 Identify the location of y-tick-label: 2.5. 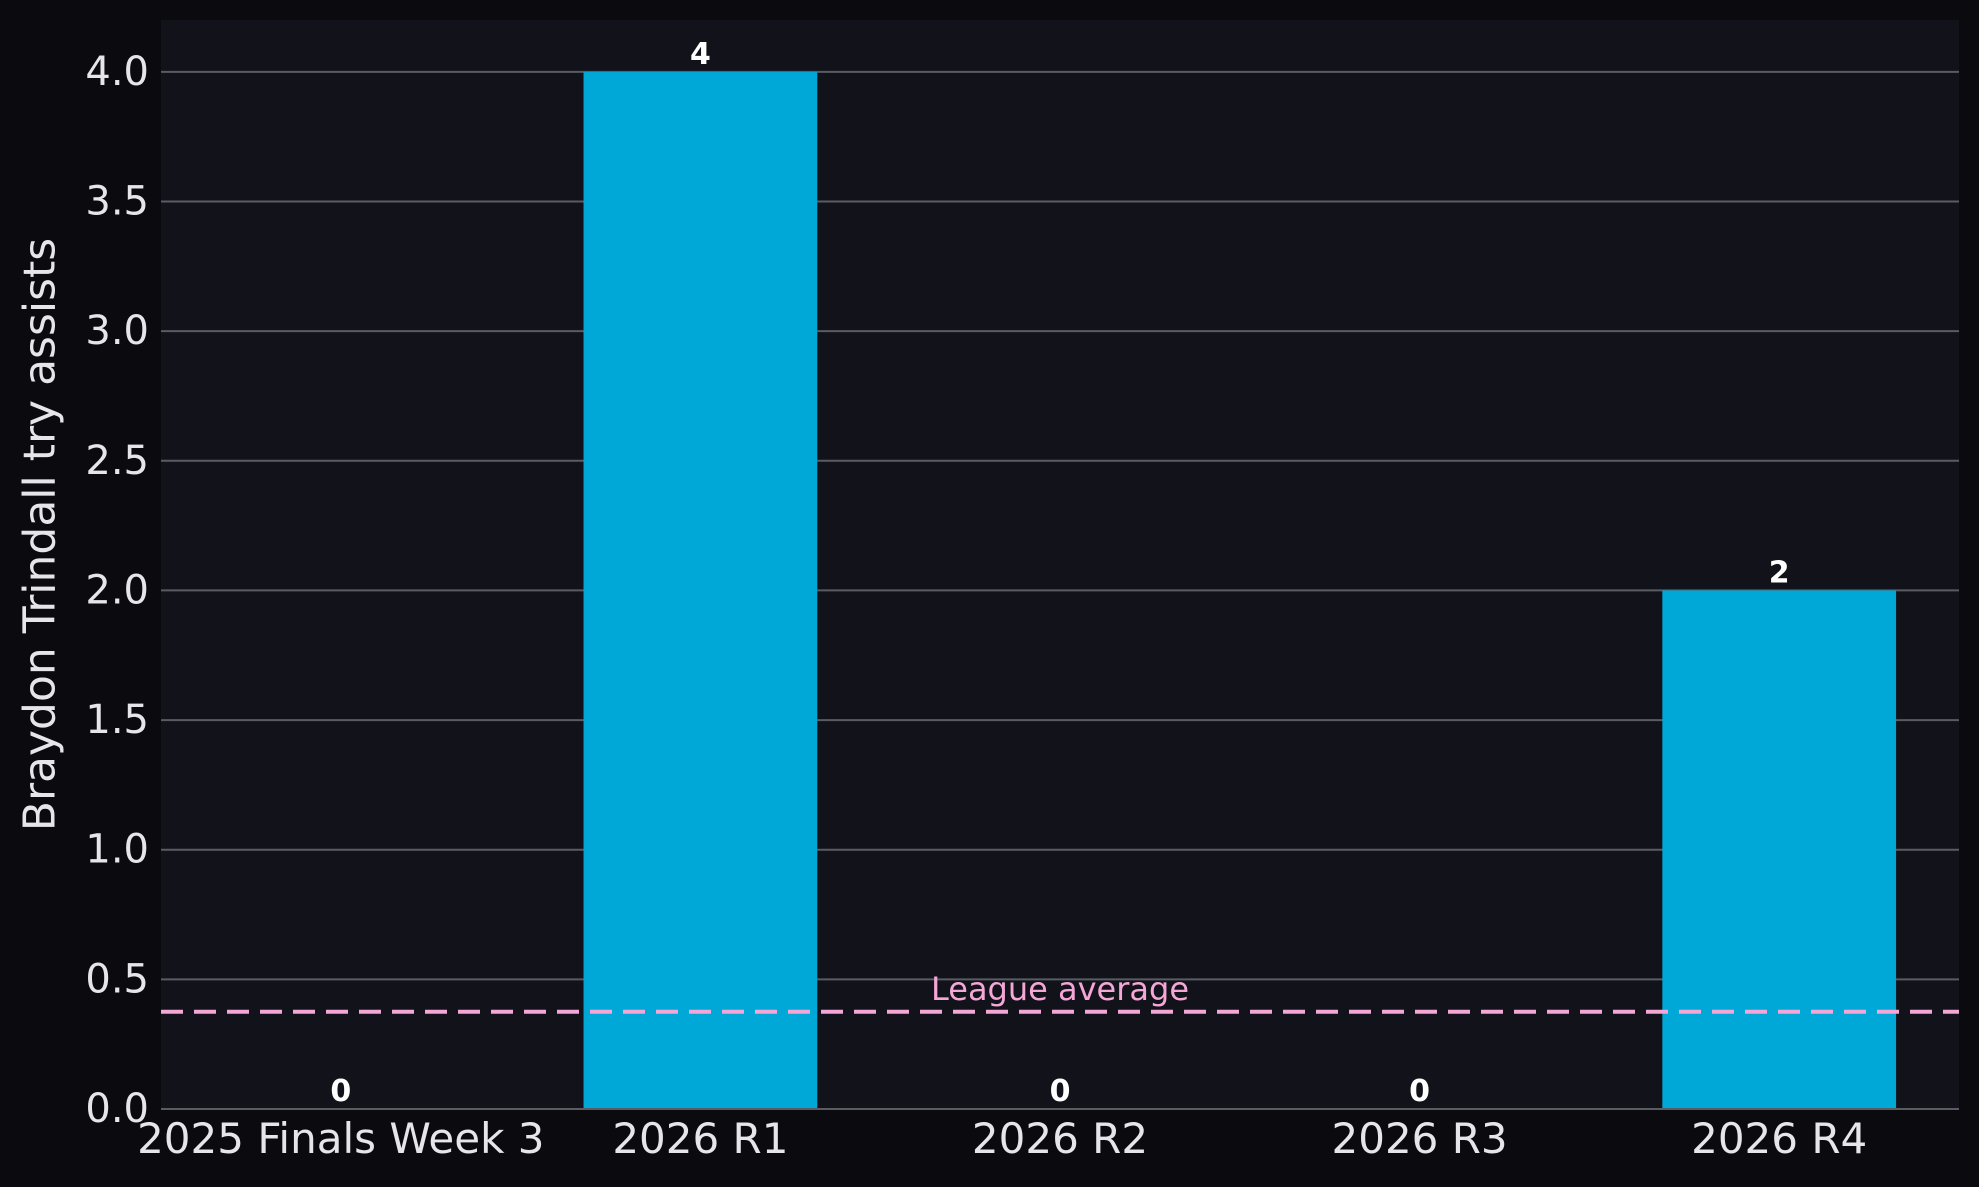
(117, 461).